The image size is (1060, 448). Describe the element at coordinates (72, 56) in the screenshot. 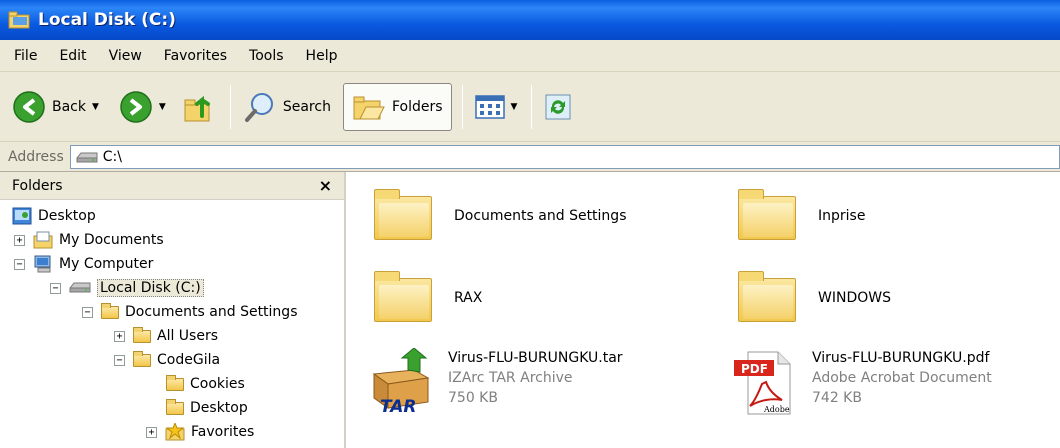

I see `menu-edit: Edit` at that location.